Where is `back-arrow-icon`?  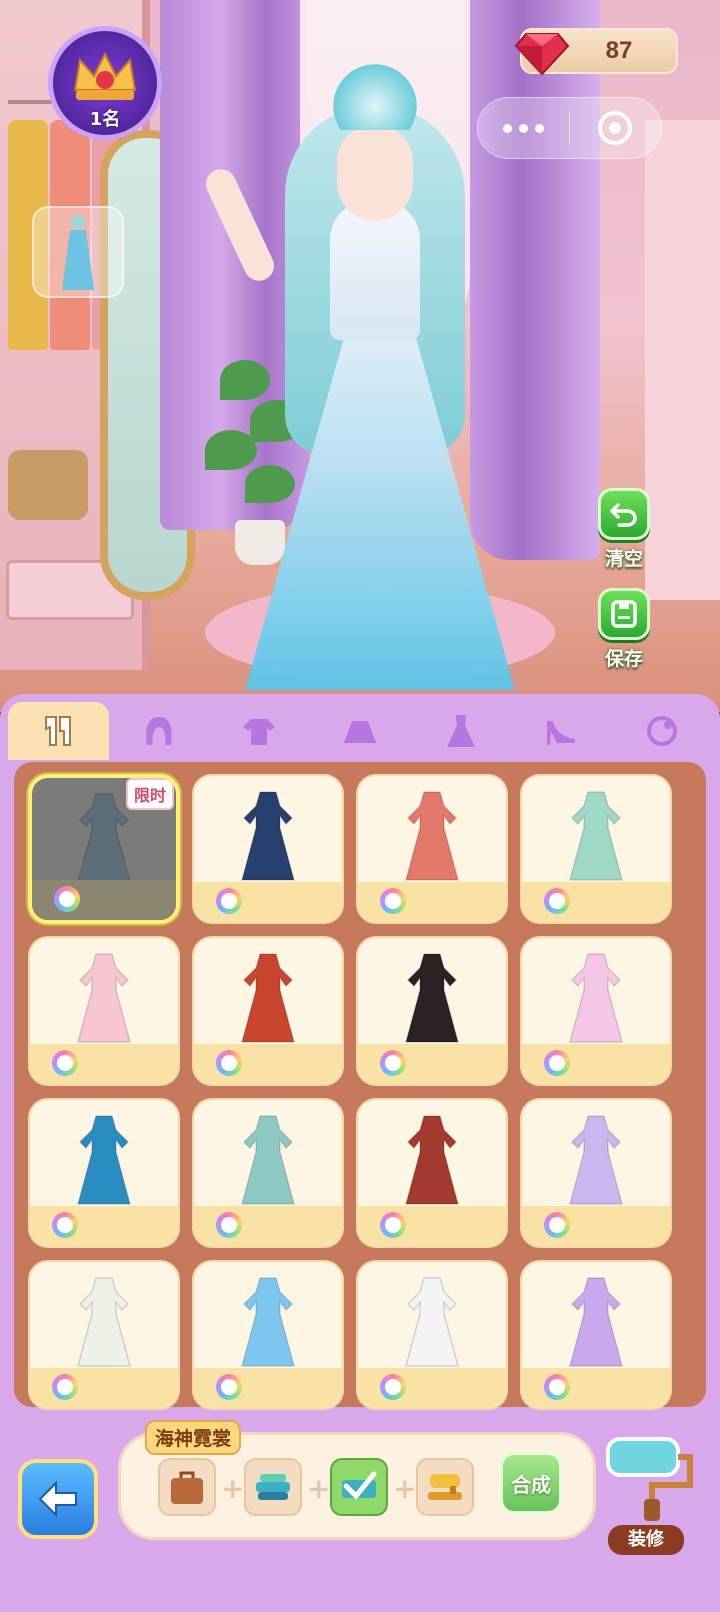 back-arrow-icon is located at coordinates (57, 1499).